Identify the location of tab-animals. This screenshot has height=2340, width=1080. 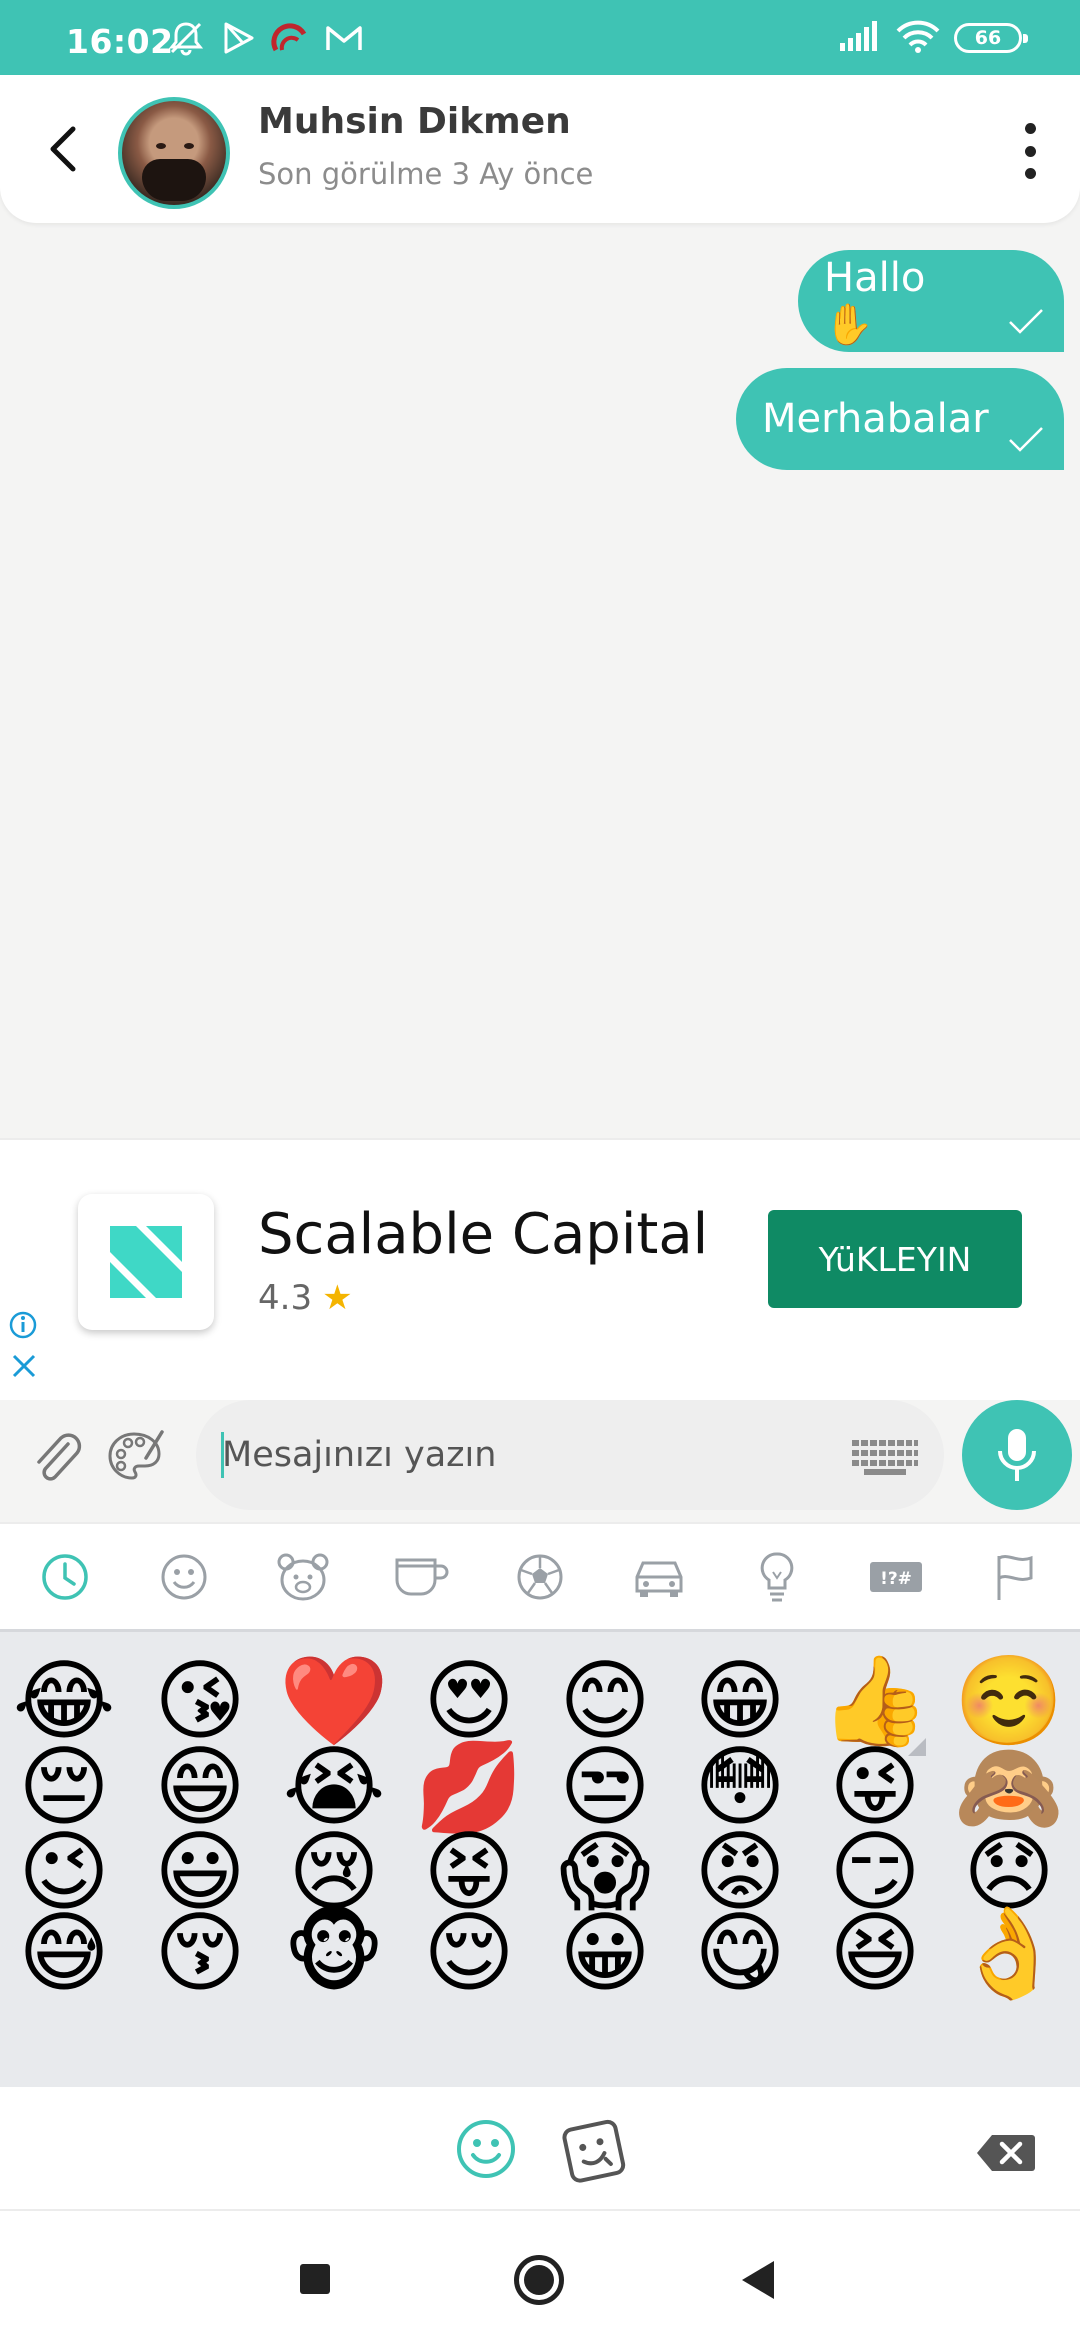
(303, 1577).